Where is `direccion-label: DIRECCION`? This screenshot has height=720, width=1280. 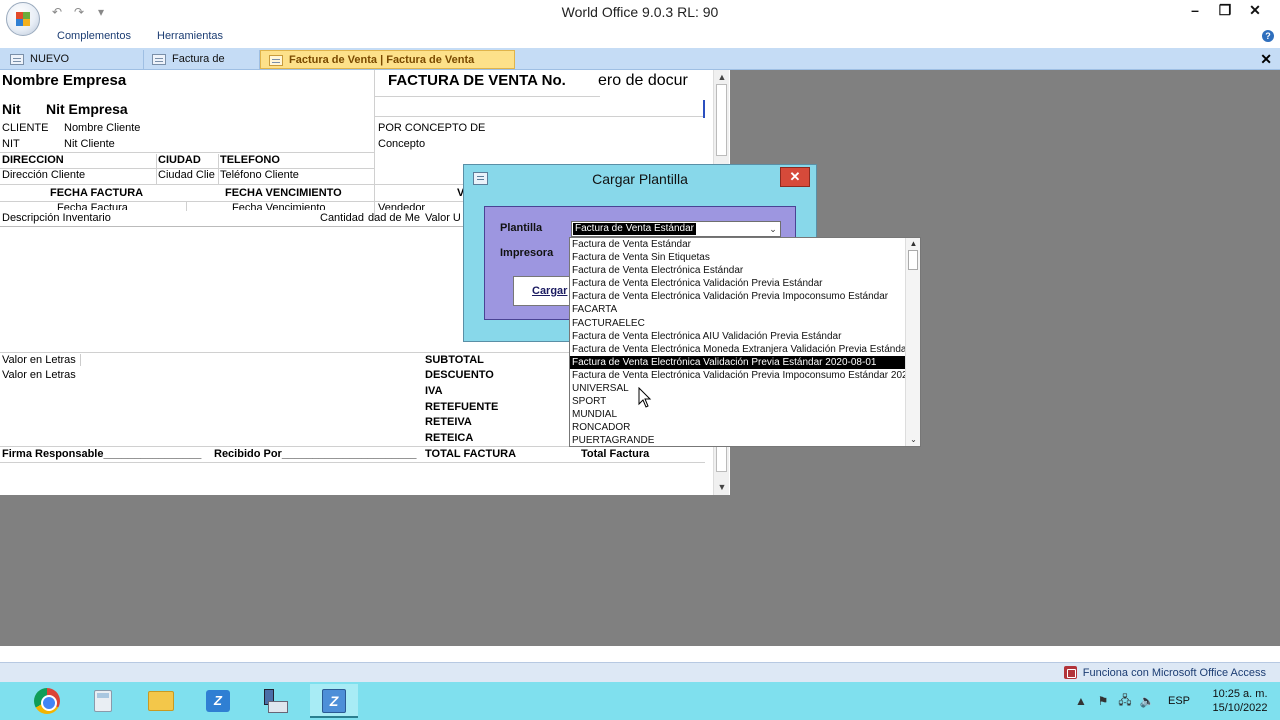
direccion-label: DIRECCION is located at coordinates (33, 160).